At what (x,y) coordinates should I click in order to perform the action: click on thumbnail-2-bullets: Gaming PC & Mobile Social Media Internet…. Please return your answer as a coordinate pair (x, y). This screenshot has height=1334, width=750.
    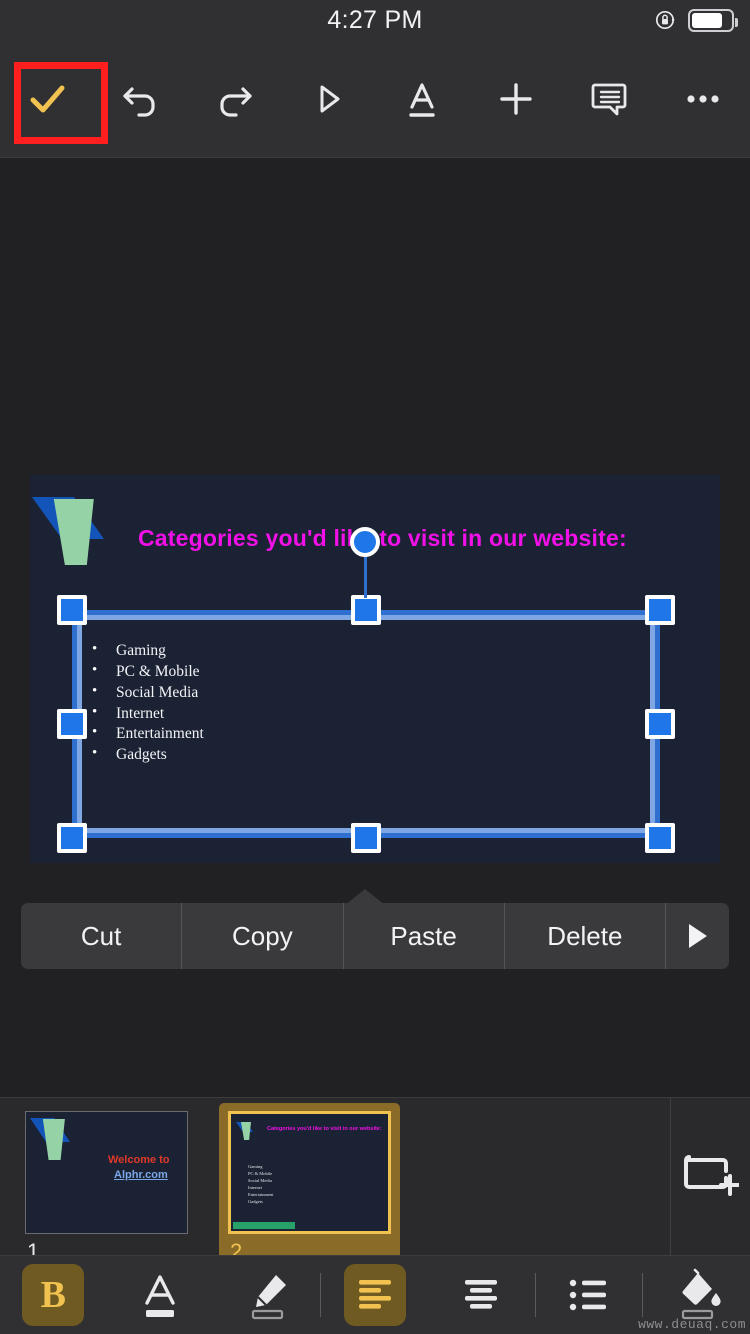
    Looking at the image, I should click on (261, 1185).